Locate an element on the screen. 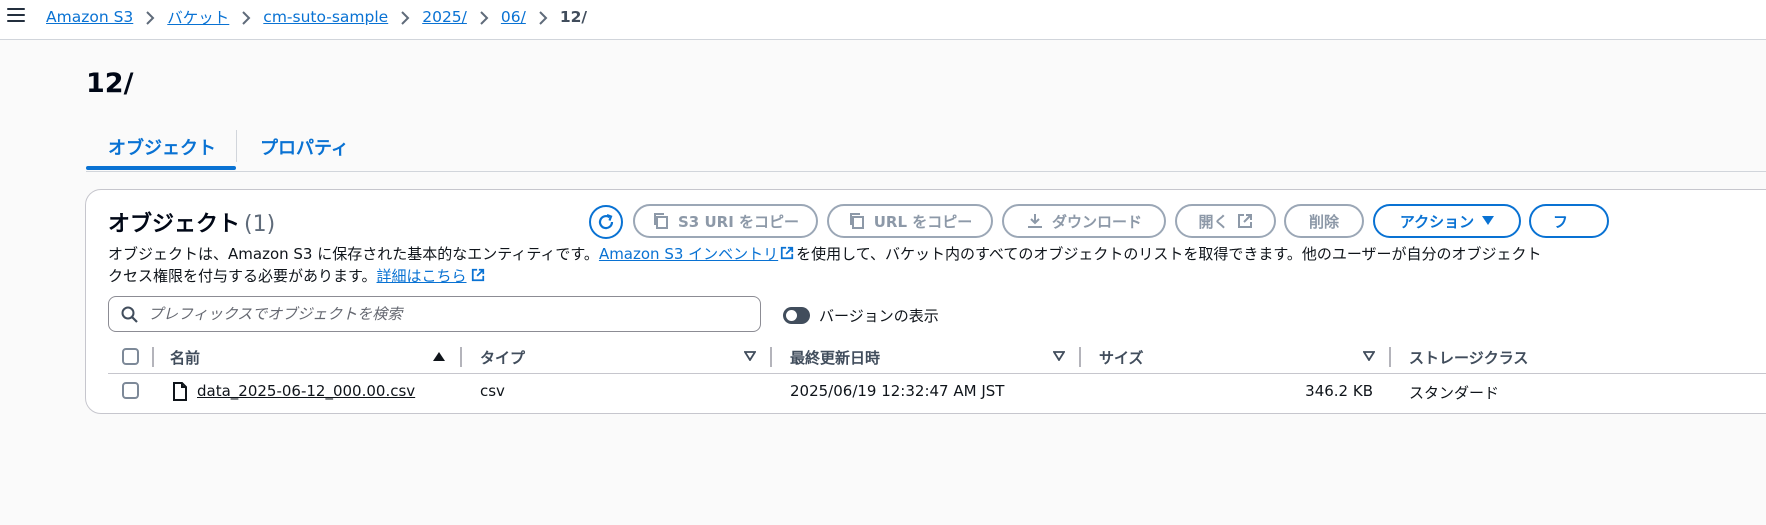 This screenshot has width=1766, height=525. tab-bar: オブジェクト プロパティ is located at coordinates (926, 148).